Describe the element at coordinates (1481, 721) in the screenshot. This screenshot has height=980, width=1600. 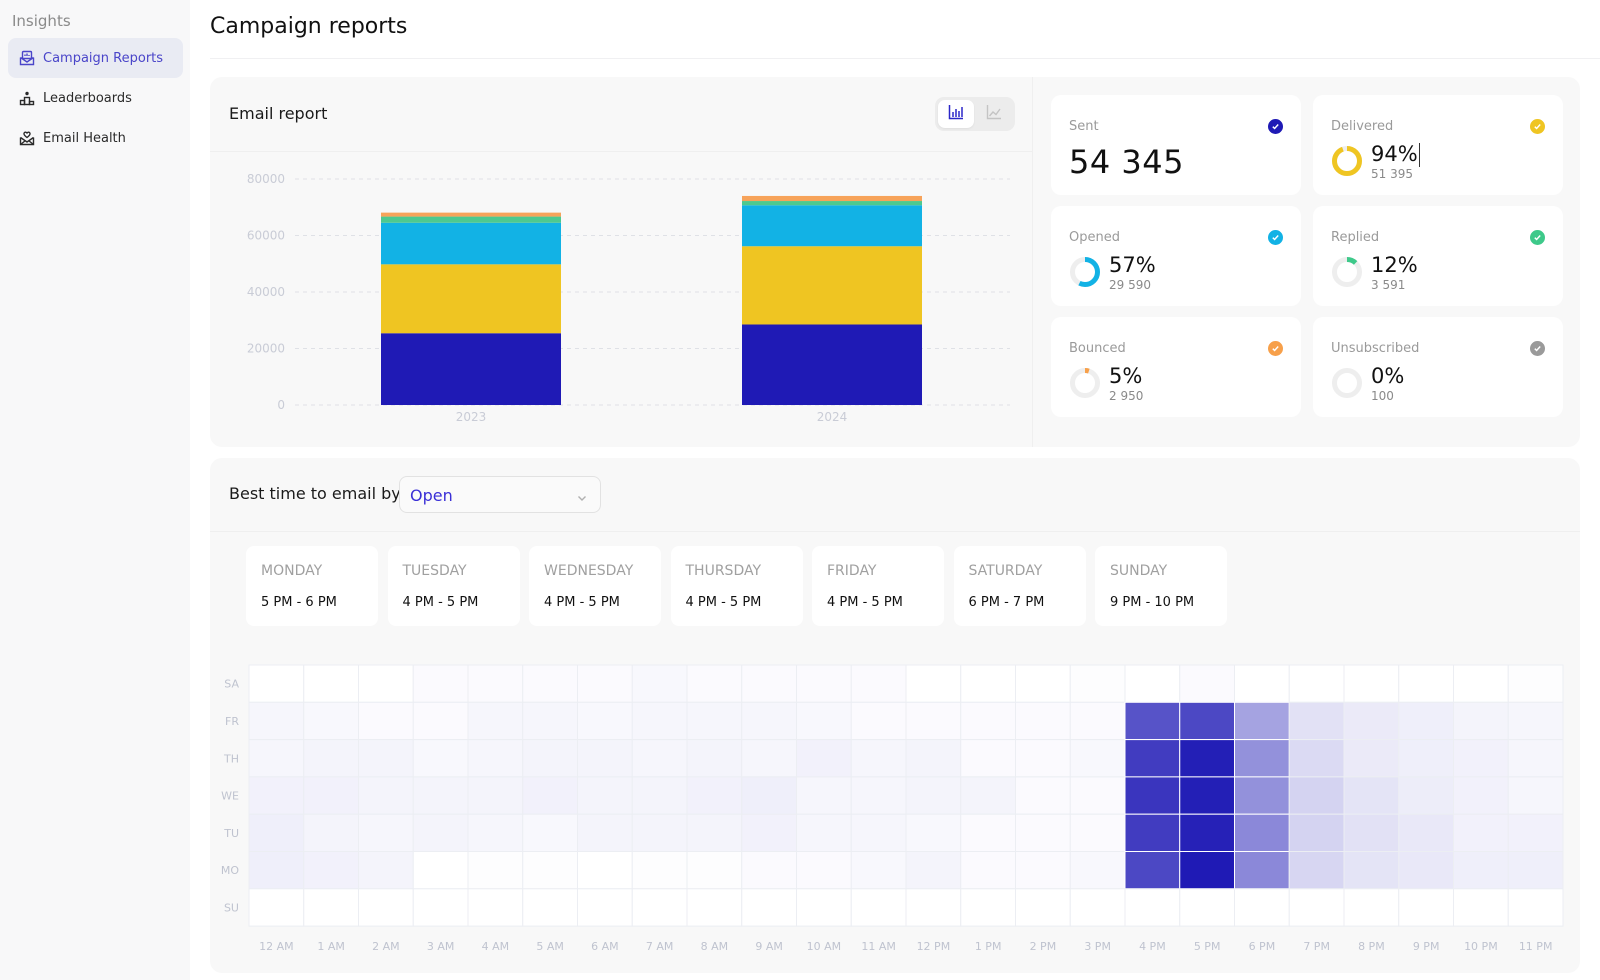
I see `heatmap-cell-fr-10pm` at that location.